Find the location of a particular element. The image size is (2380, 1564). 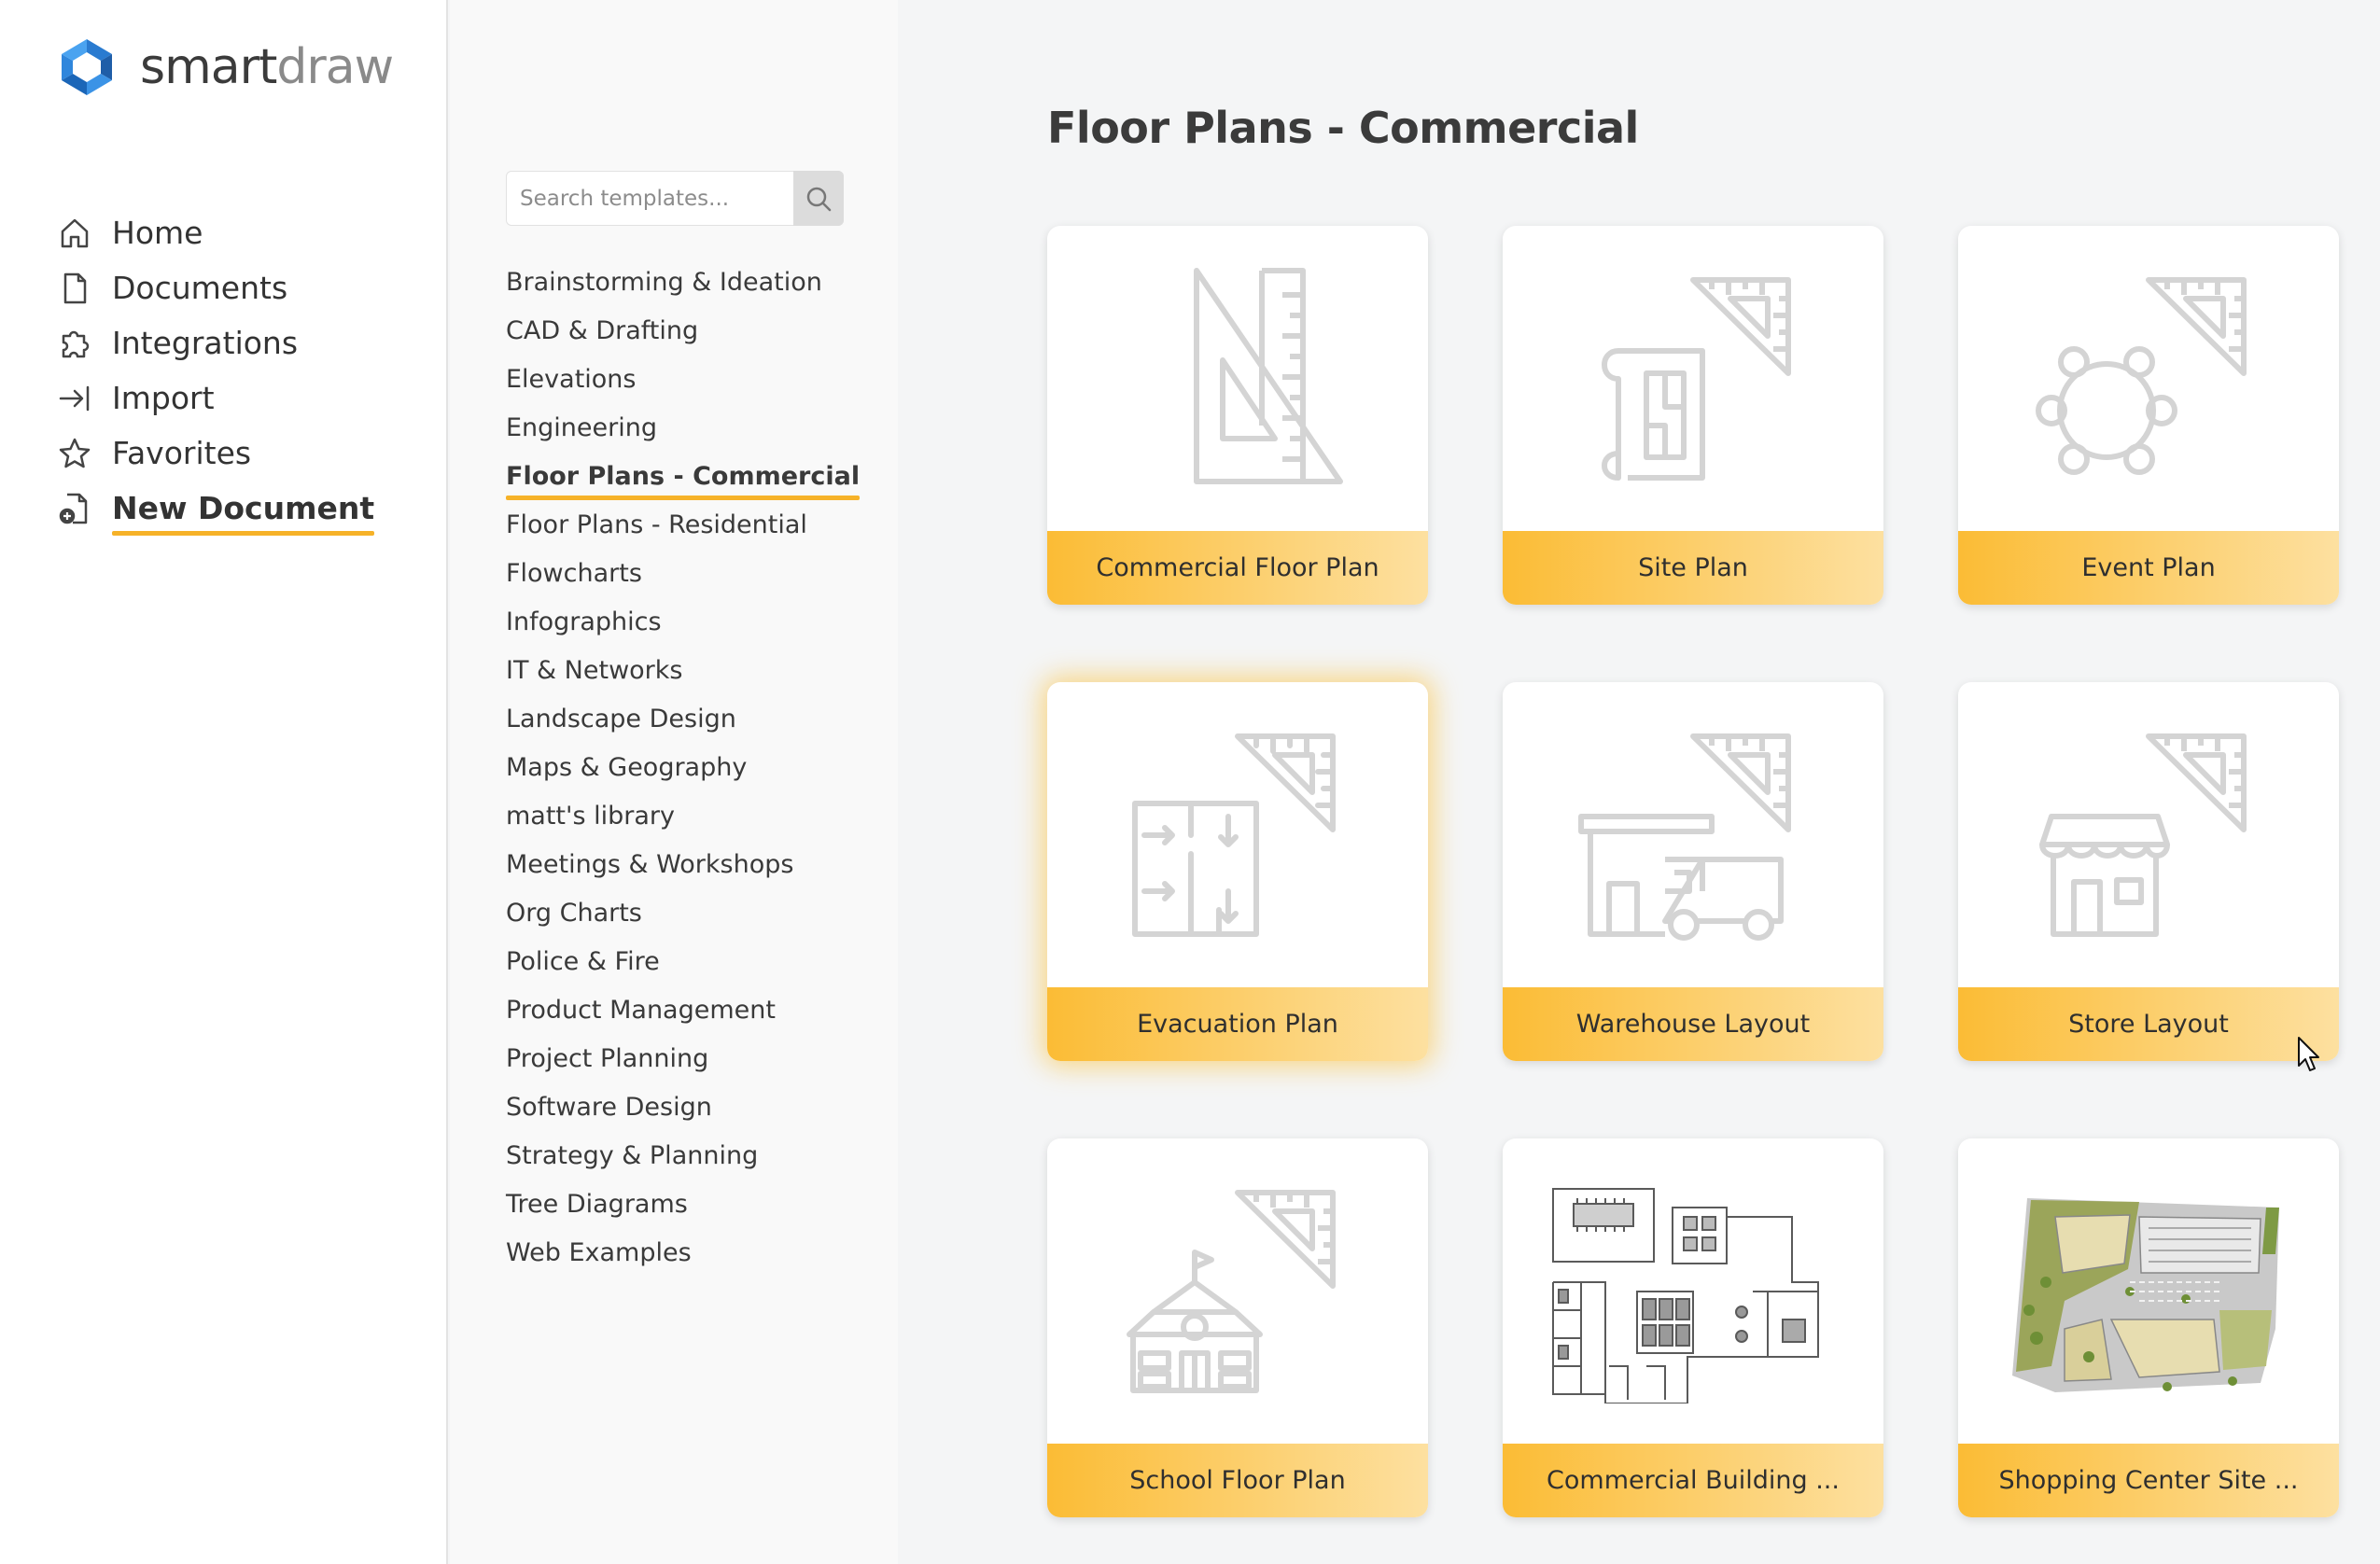

category-matt-s-library: matt's library is located at coordinates (683, 815).